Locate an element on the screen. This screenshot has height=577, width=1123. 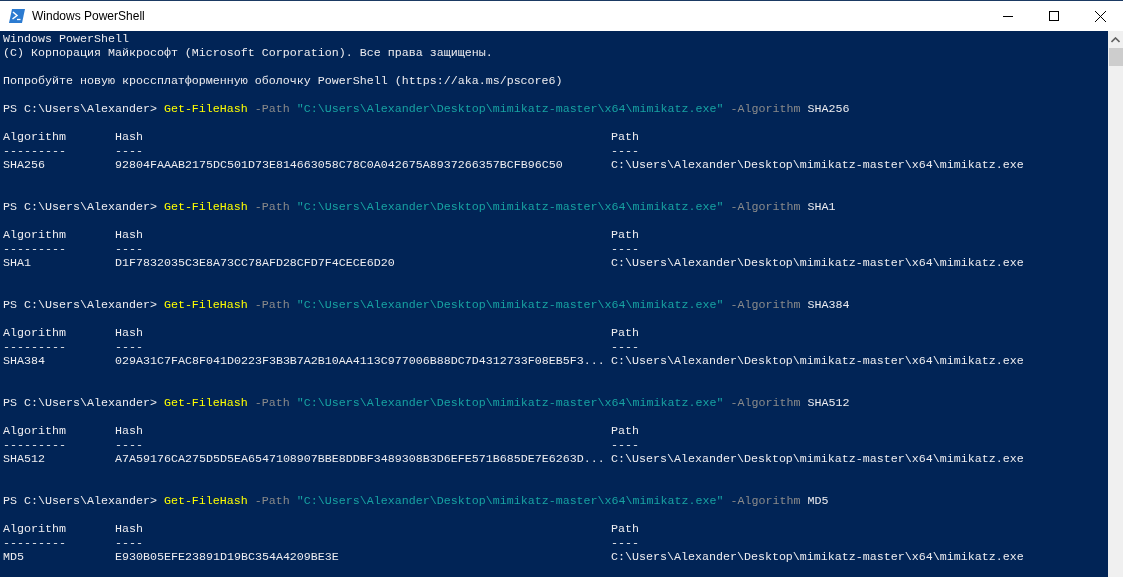
scrollbar-thumb is located at coordinates (1115, 57).